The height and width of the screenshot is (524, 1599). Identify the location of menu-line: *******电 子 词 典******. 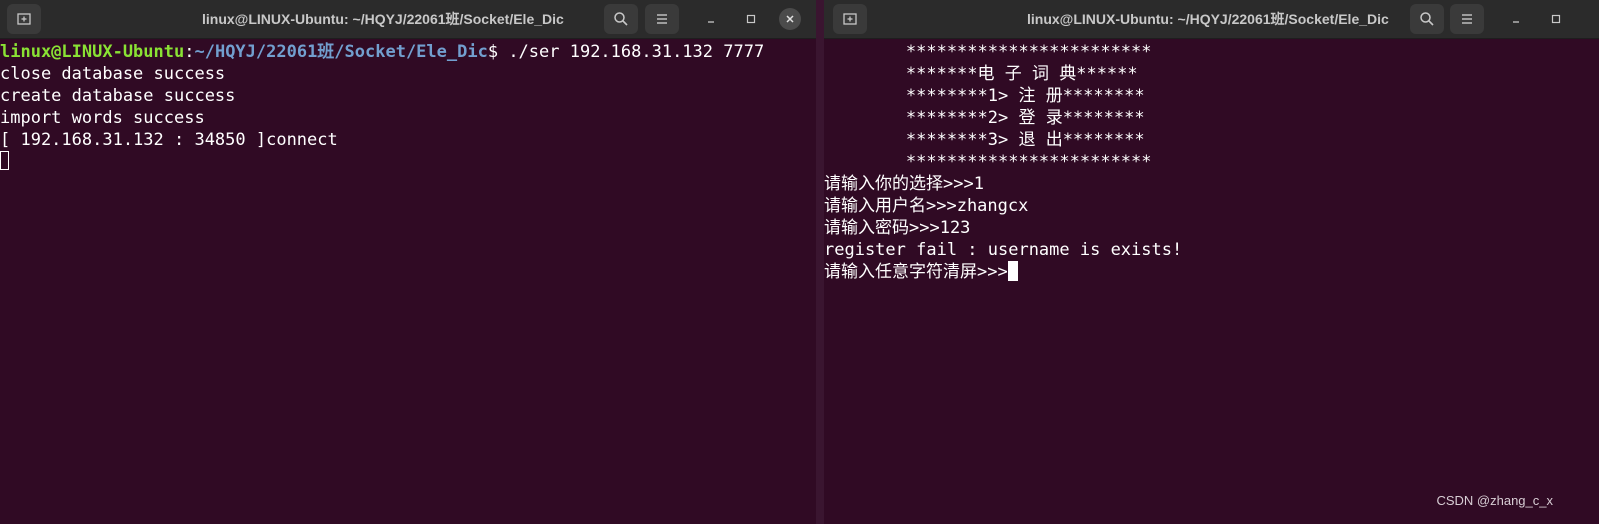
(981, 74).